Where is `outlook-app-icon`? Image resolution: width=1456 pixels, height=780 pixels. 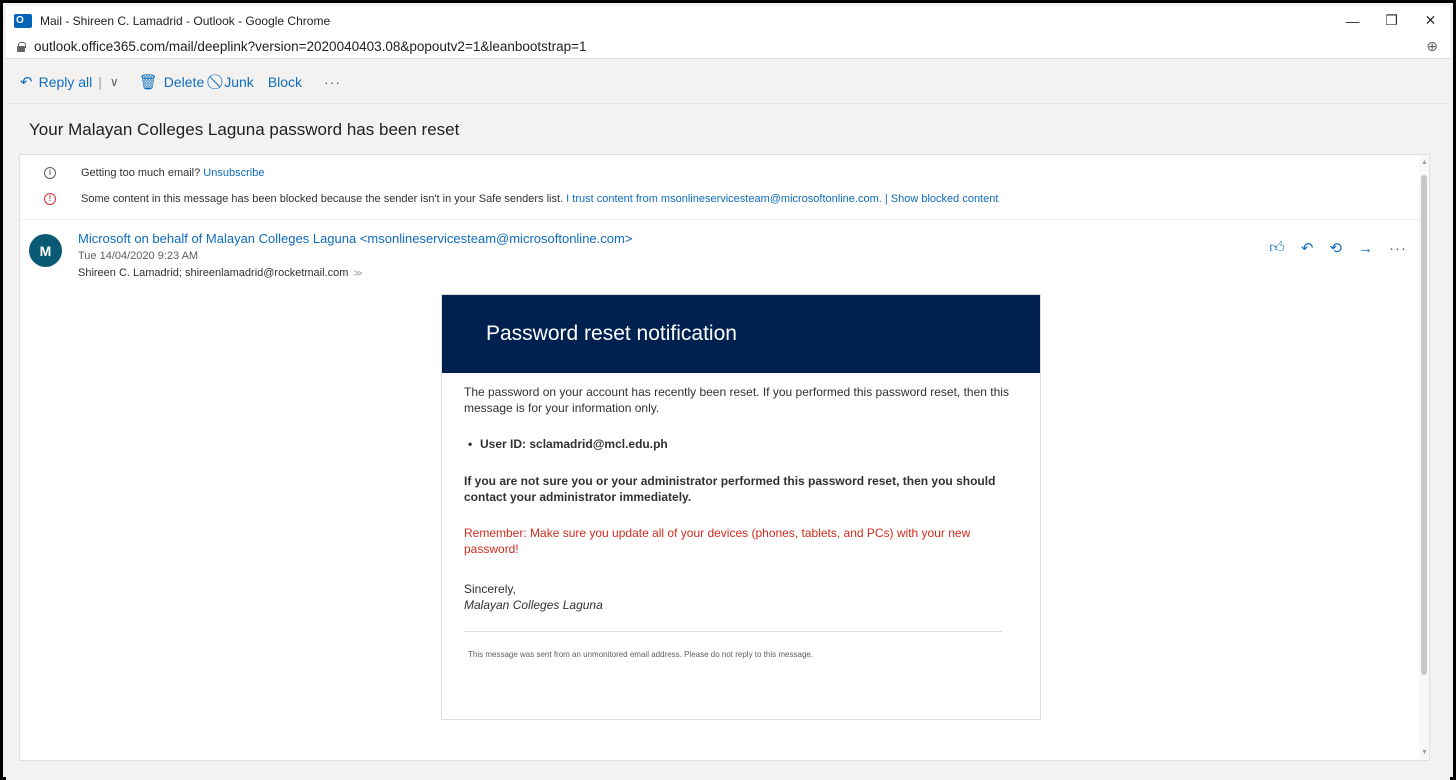 outlook-app-icon is located at coordinates (23, 20).